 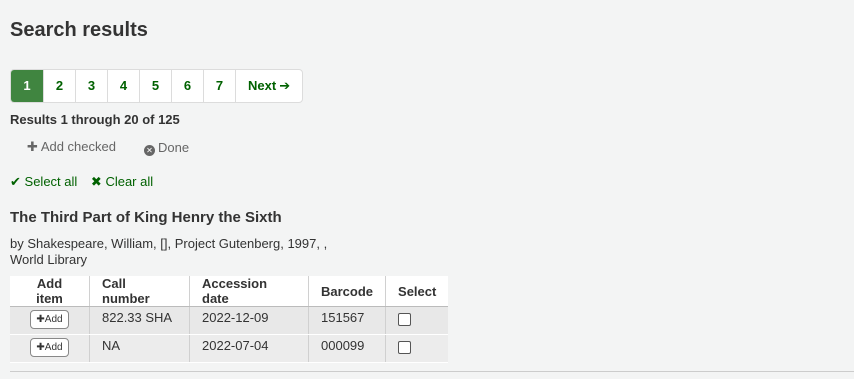 I want to click on page-2-link: 2, so click(x=60, y=86).